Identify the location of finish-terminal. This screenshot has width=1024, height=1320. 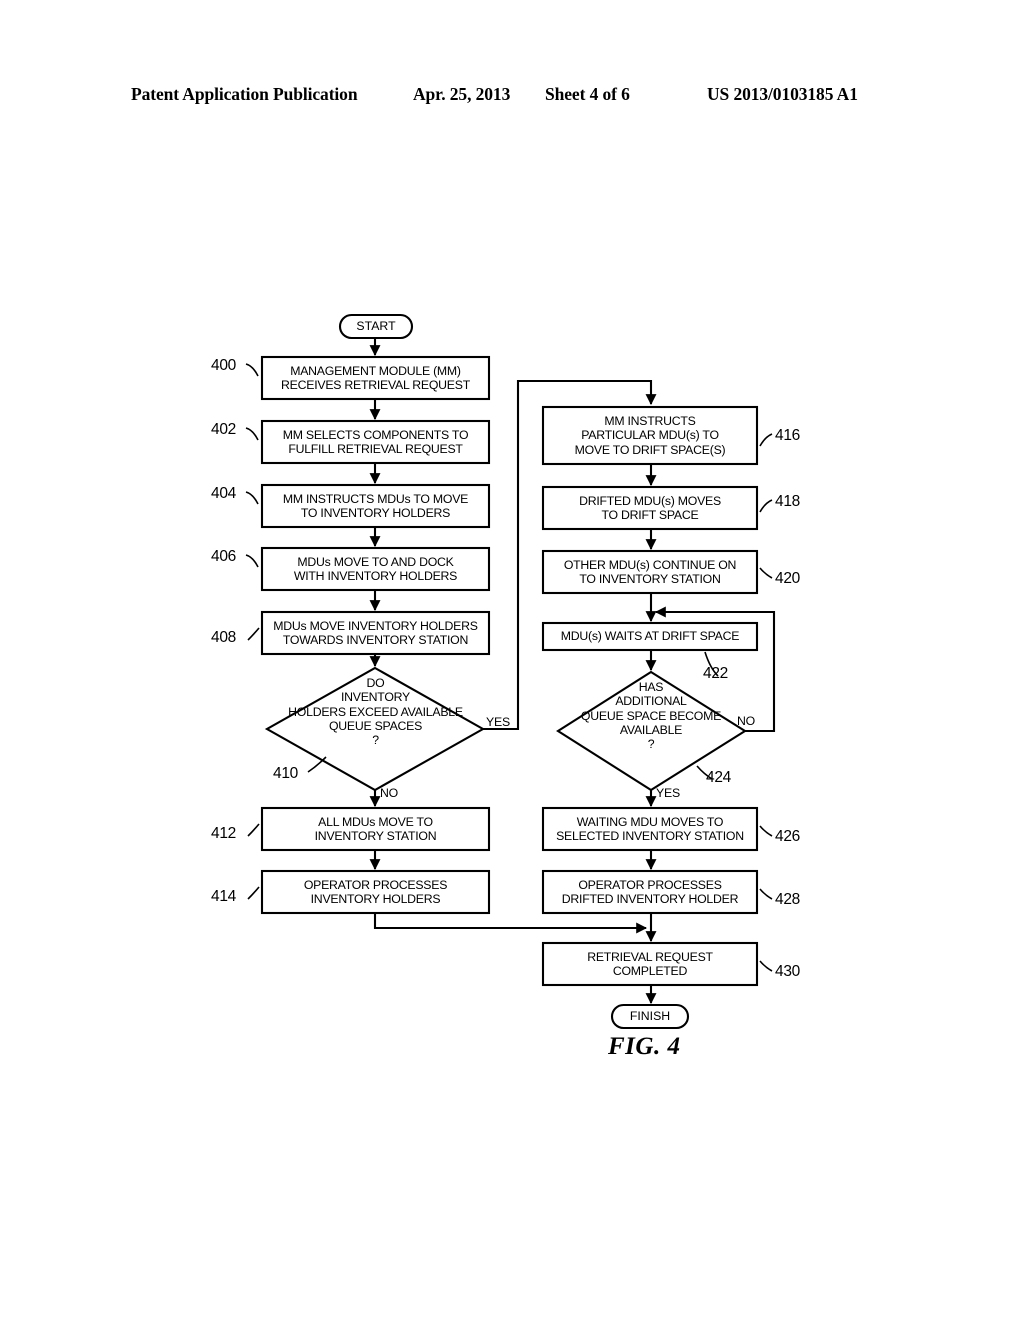
(650, 1016).